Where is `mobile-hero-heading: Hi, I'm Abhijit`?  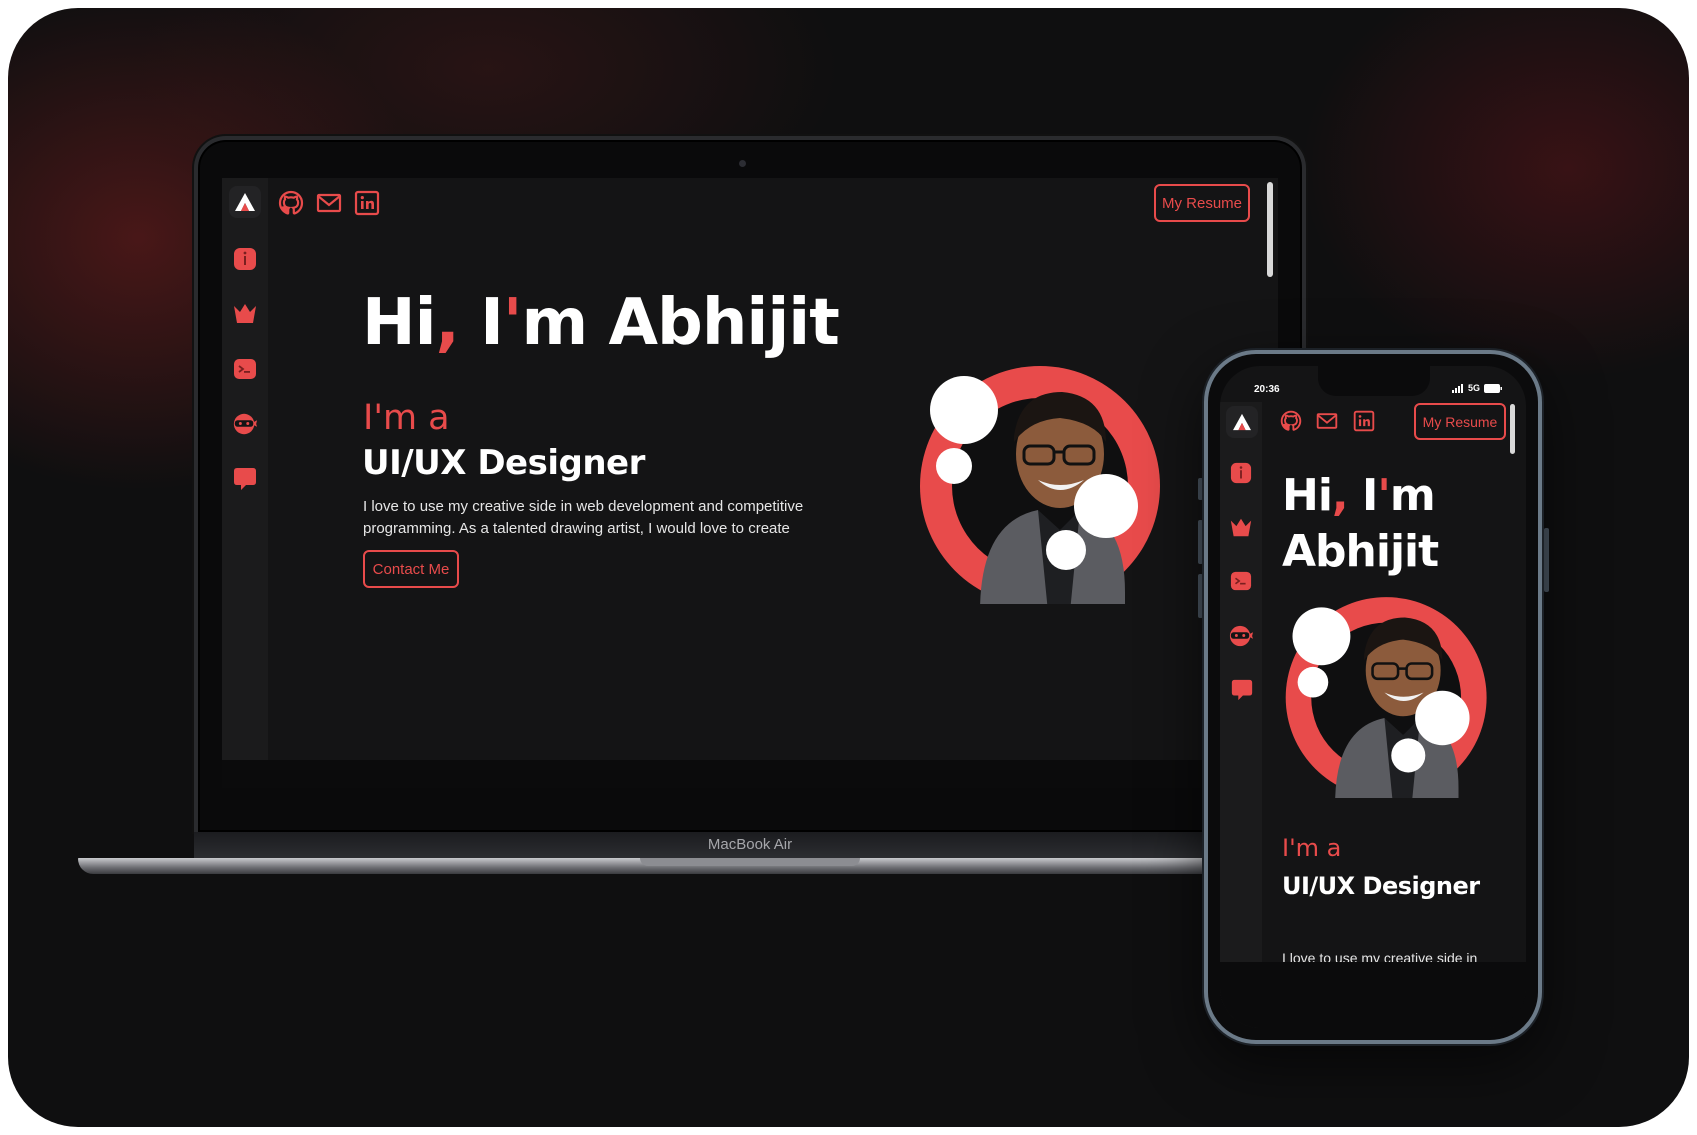
mobile-hero-heading: Hi, I'm Abhijit is located at coordinates (1360, 523).